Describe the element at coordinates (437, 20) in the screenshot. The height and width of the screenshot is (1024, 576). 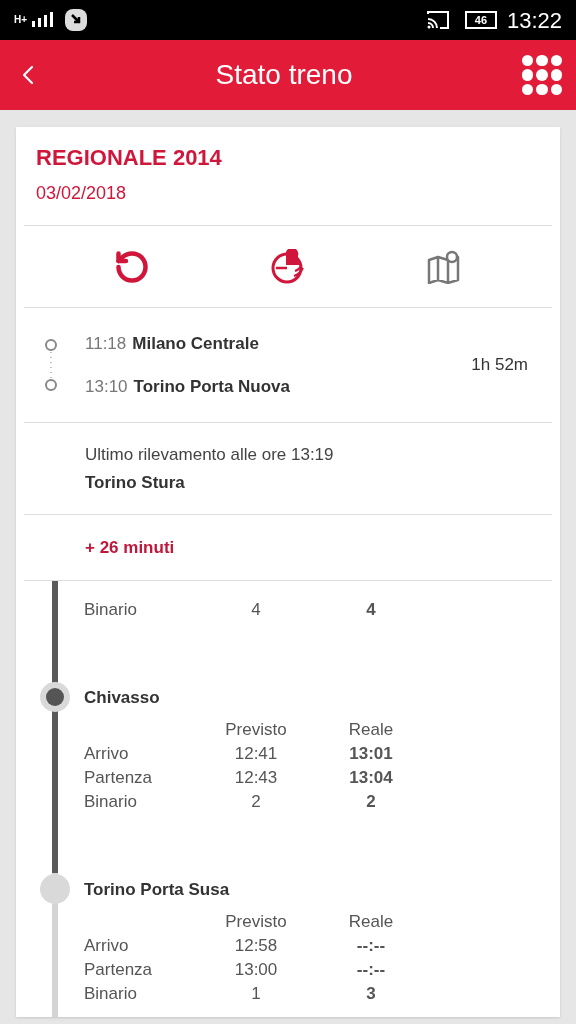
I see `cast-icon` at that location.